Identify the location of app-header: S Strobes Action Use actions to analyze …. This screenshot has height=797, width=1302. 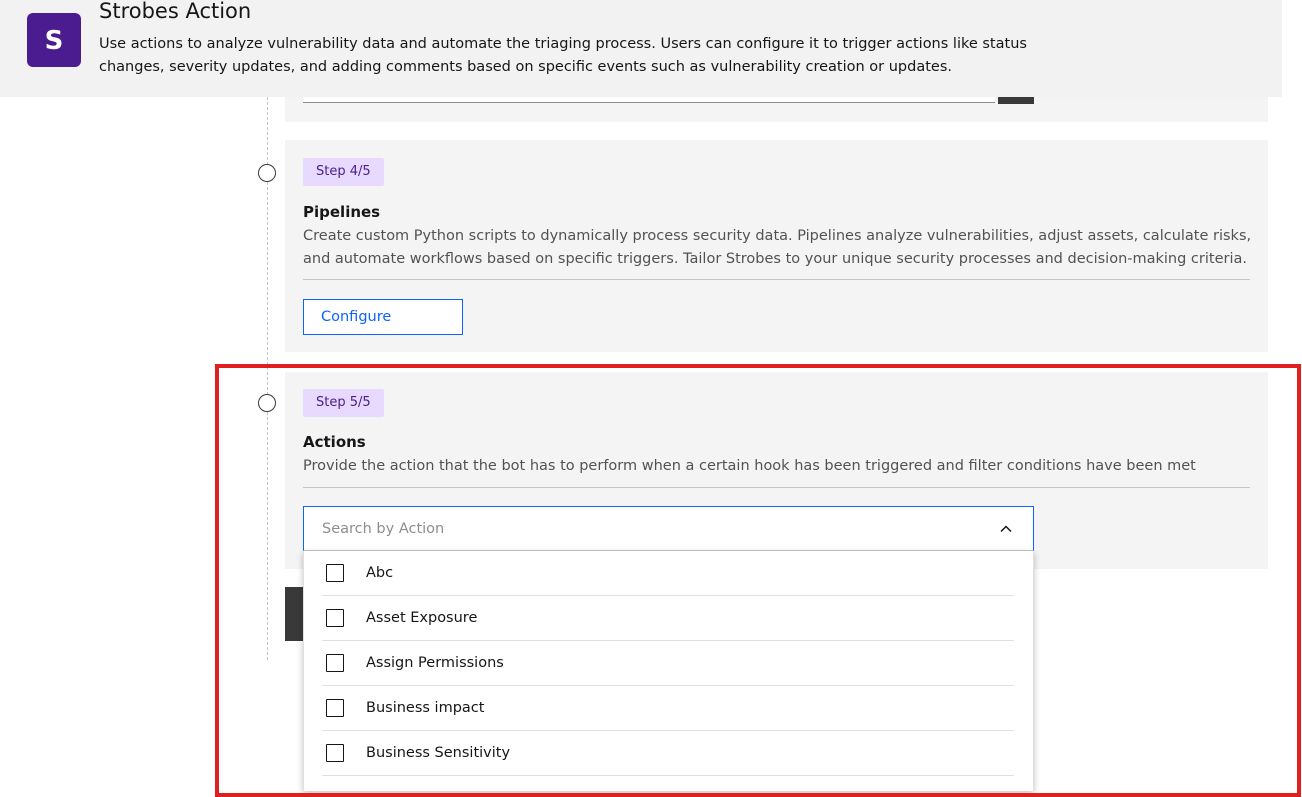
(641, 48).